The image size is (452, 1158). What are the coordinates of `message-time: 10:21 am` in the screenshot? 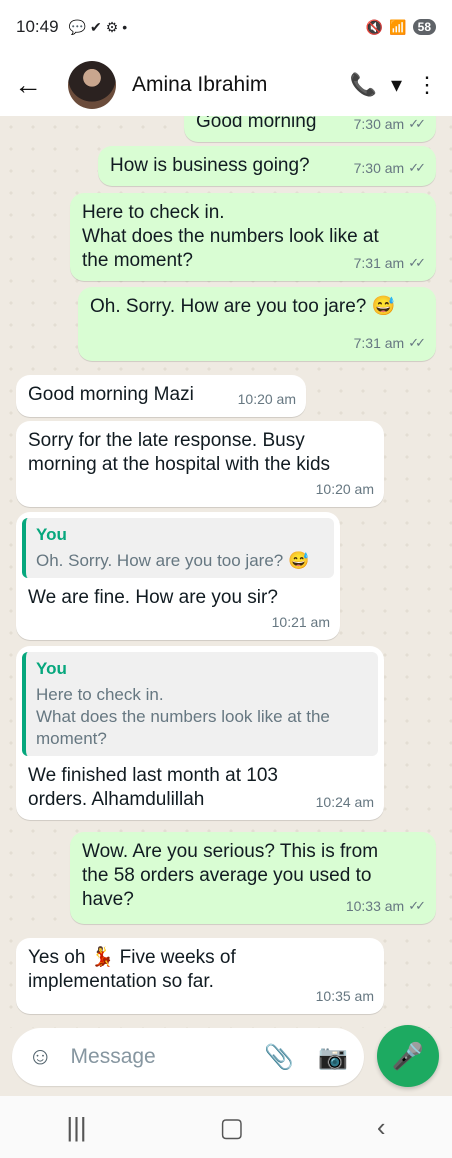 It's located at (300, 622).